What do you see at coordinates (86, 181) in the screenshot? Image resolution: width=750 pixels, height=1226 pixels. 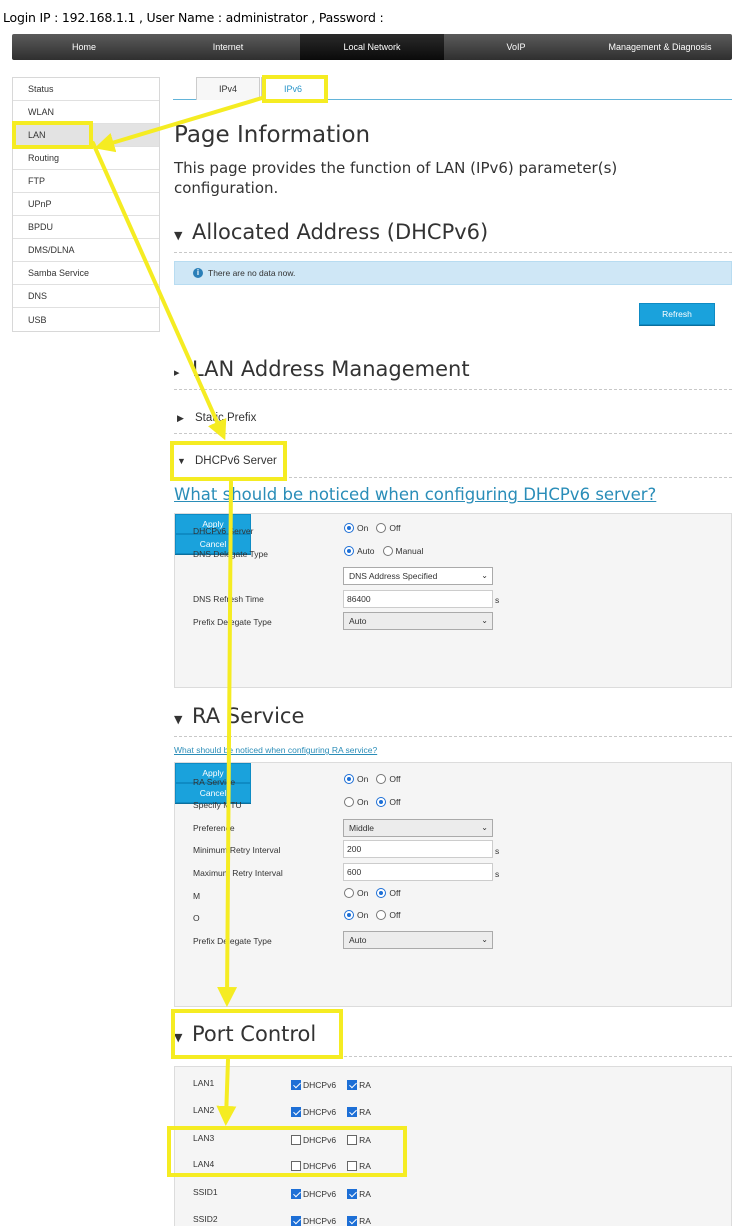 I see `sidebar-item-ftp: FTP` at bounding box center [86, 181].